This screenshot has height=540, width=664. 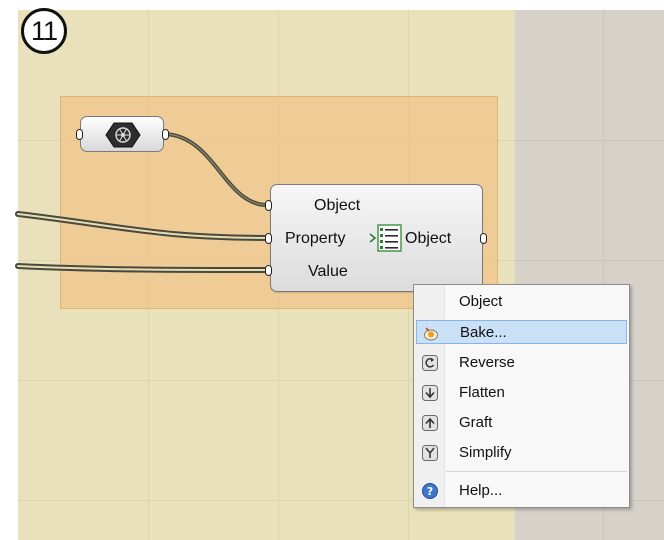 I want to click on input-property-port, so click(x=268, y=238).